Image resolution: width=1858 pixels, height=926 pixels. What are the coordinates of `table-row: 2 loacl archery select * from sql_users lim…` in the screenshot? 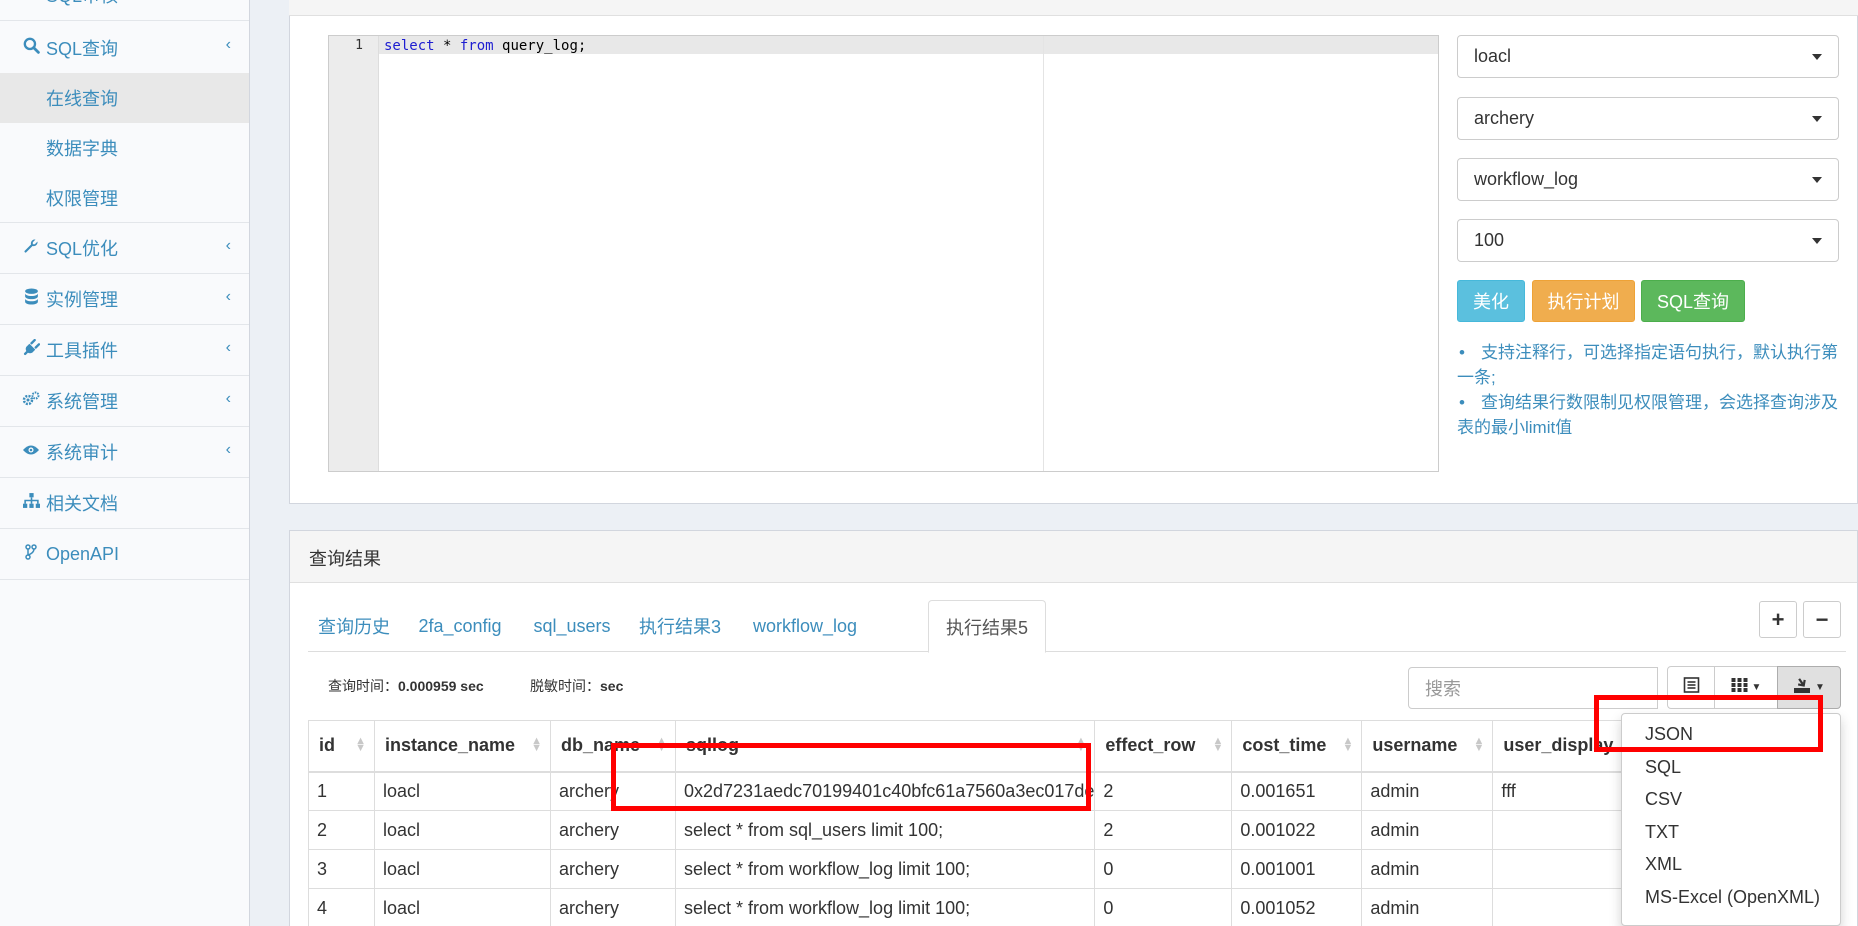 It's located at (985, 830).